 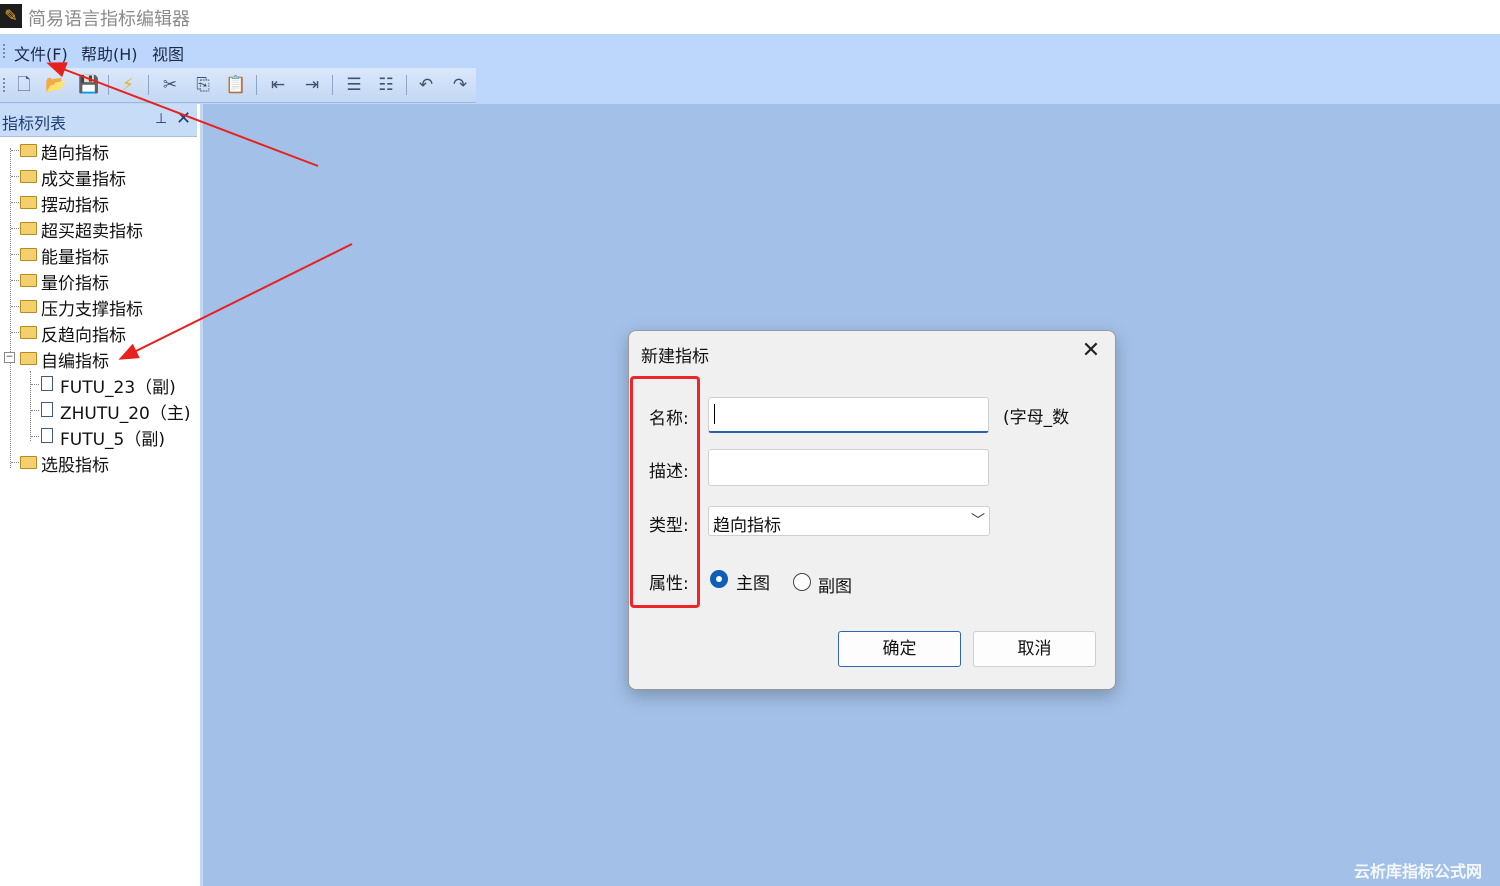 I want to click on dialog-body: 名称: (字母_数 描述: 类型: 趋向指标 ﹀ 属性: 主图 副图 确定 取消, so click(x=872, y=532).